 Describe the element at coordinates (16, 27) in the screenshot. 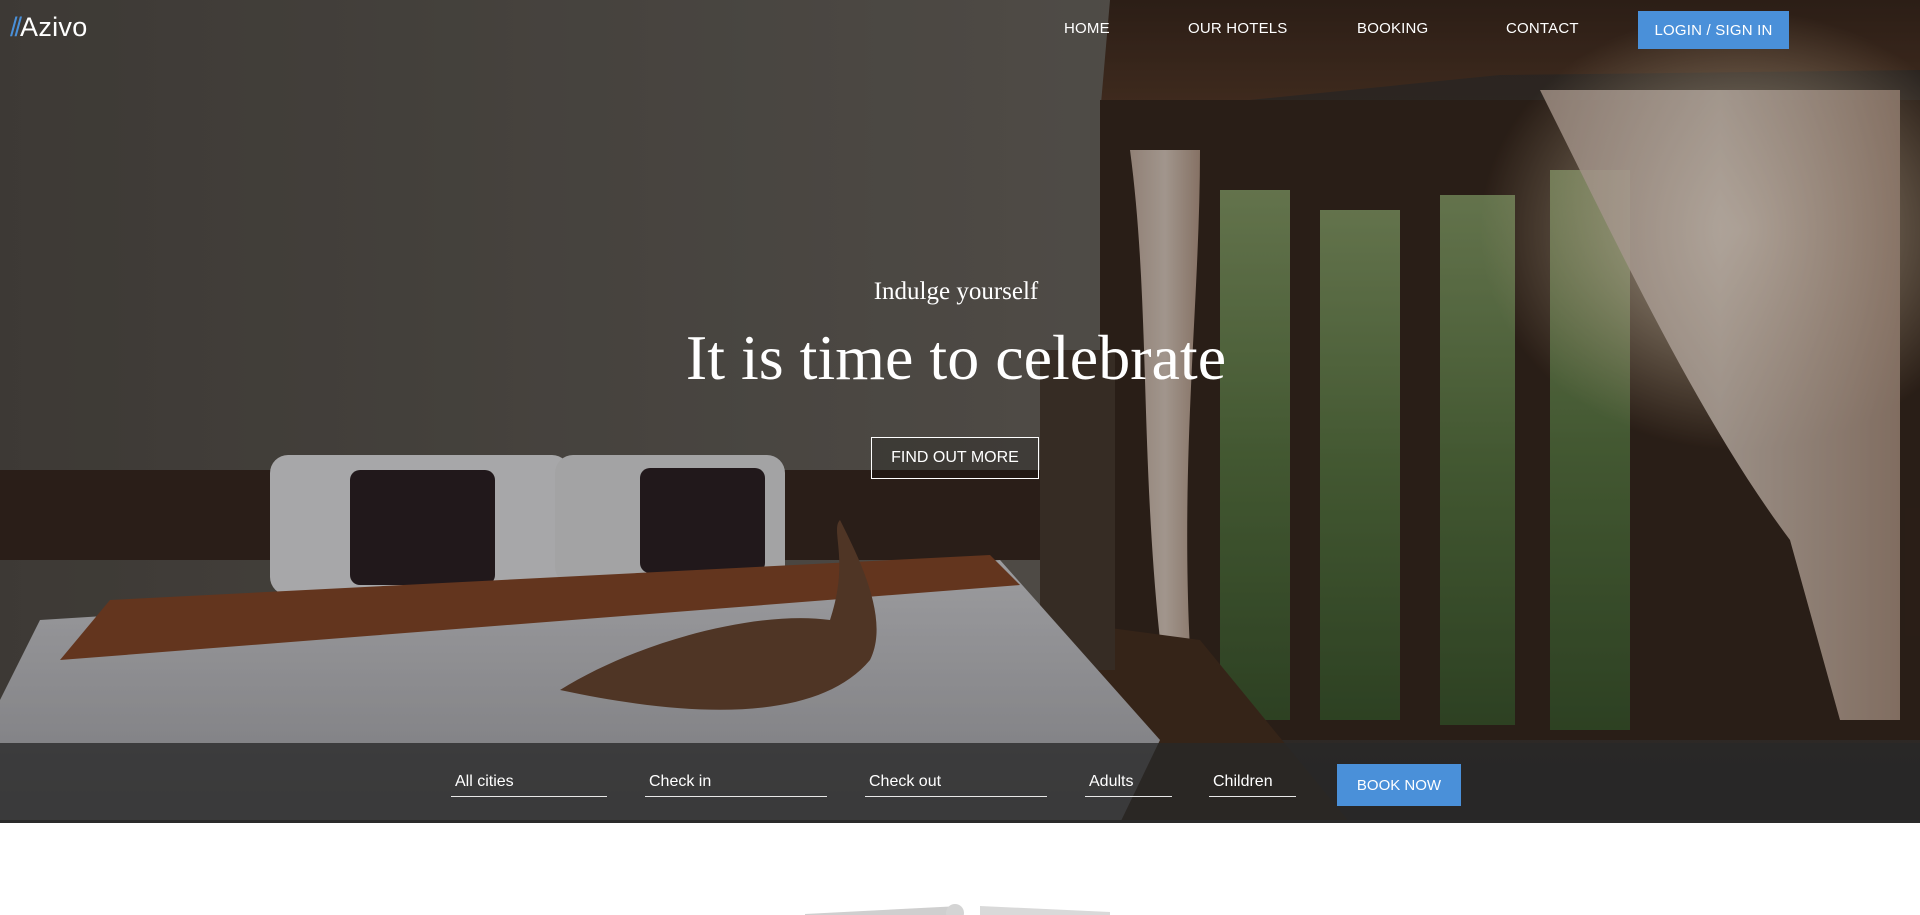

I see `logo-slashes: //` at that location.